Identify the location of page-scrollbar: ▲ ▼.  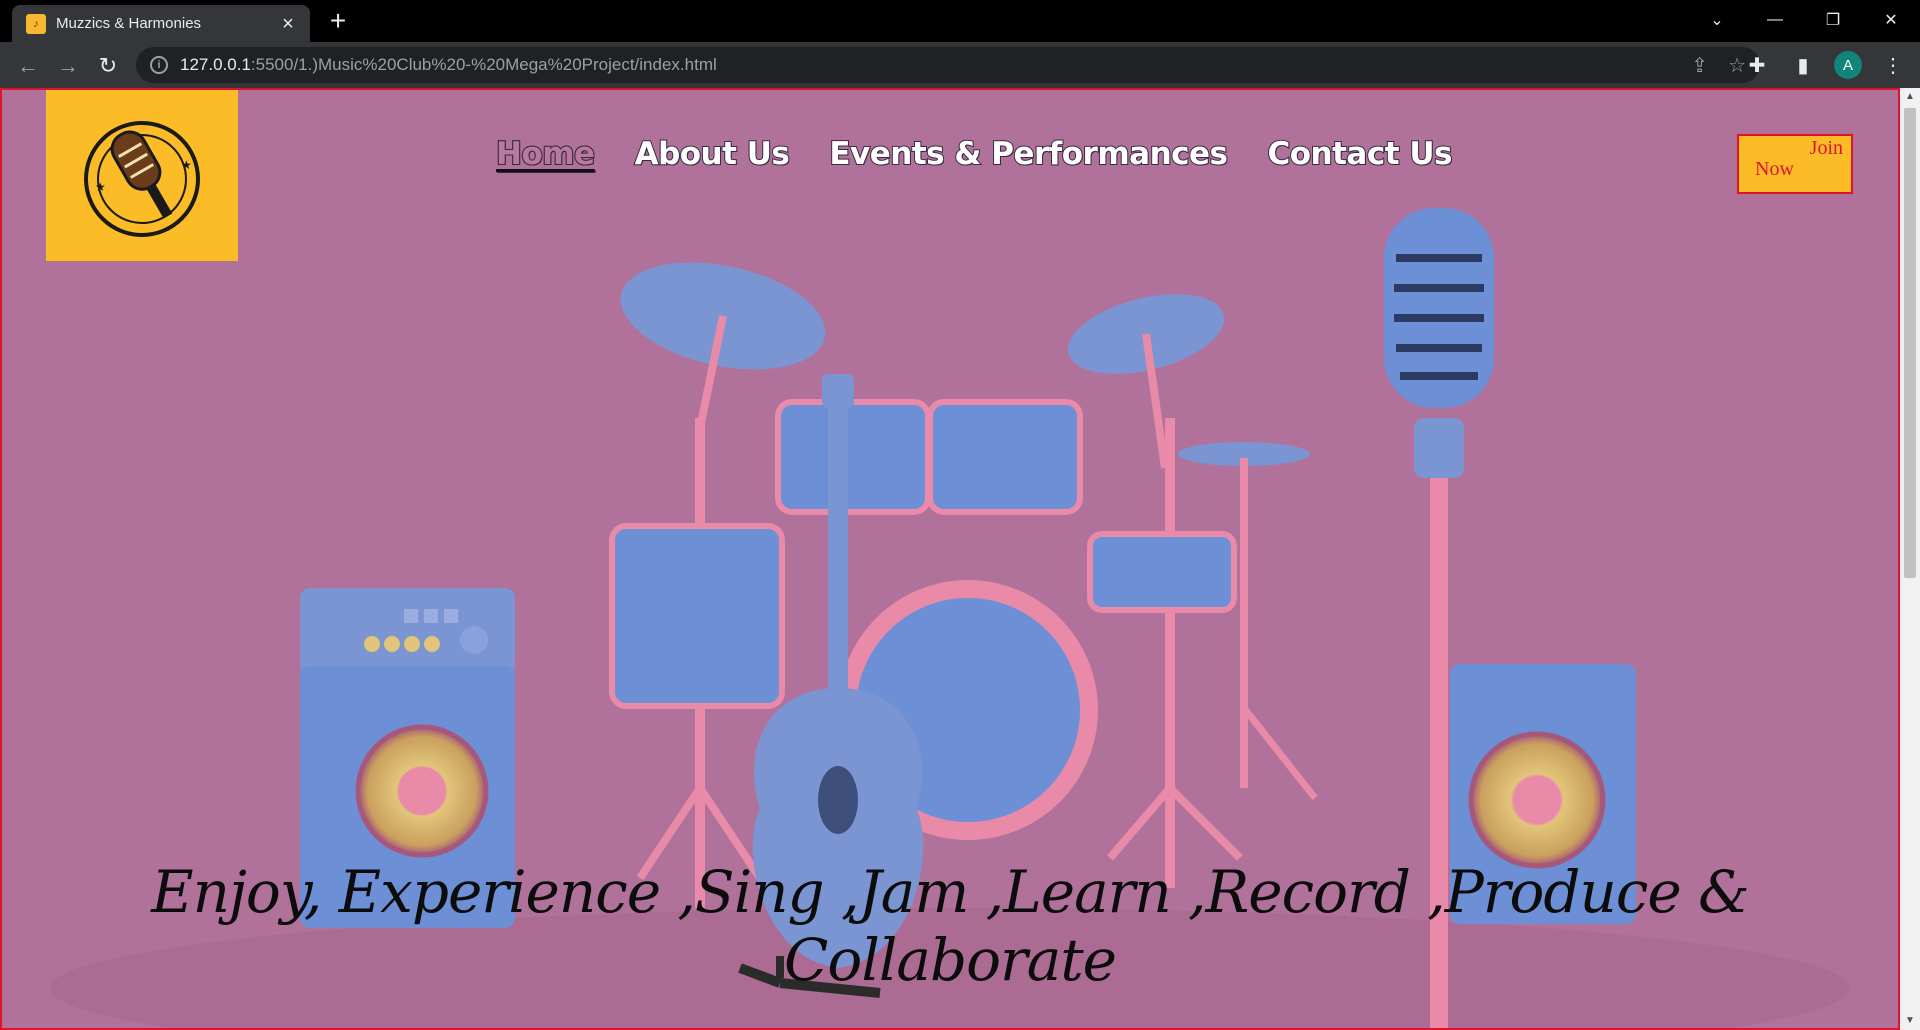
(1910, 559).